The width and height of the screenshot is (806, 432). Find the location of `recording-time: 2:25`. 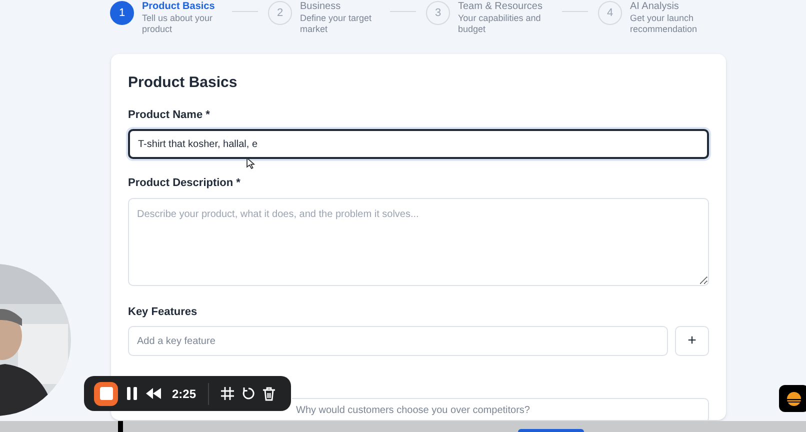

recording-time: 2:25 is located at coordinates (184, 394).